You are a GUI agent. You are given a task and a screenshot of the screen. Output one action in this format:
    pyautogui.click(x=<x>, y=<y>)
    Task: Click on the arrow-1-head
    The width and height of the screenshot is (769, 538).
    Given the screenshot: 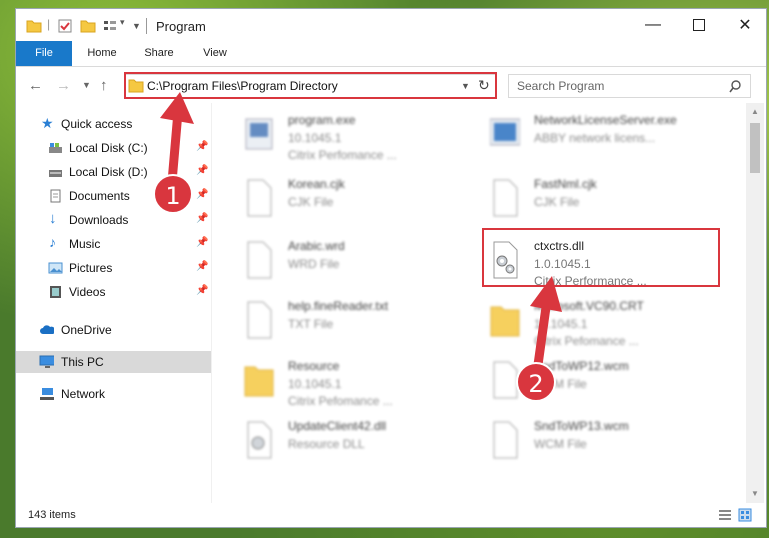 What is the action you would take?
    pyautogui.click(x=177, y=108)
    